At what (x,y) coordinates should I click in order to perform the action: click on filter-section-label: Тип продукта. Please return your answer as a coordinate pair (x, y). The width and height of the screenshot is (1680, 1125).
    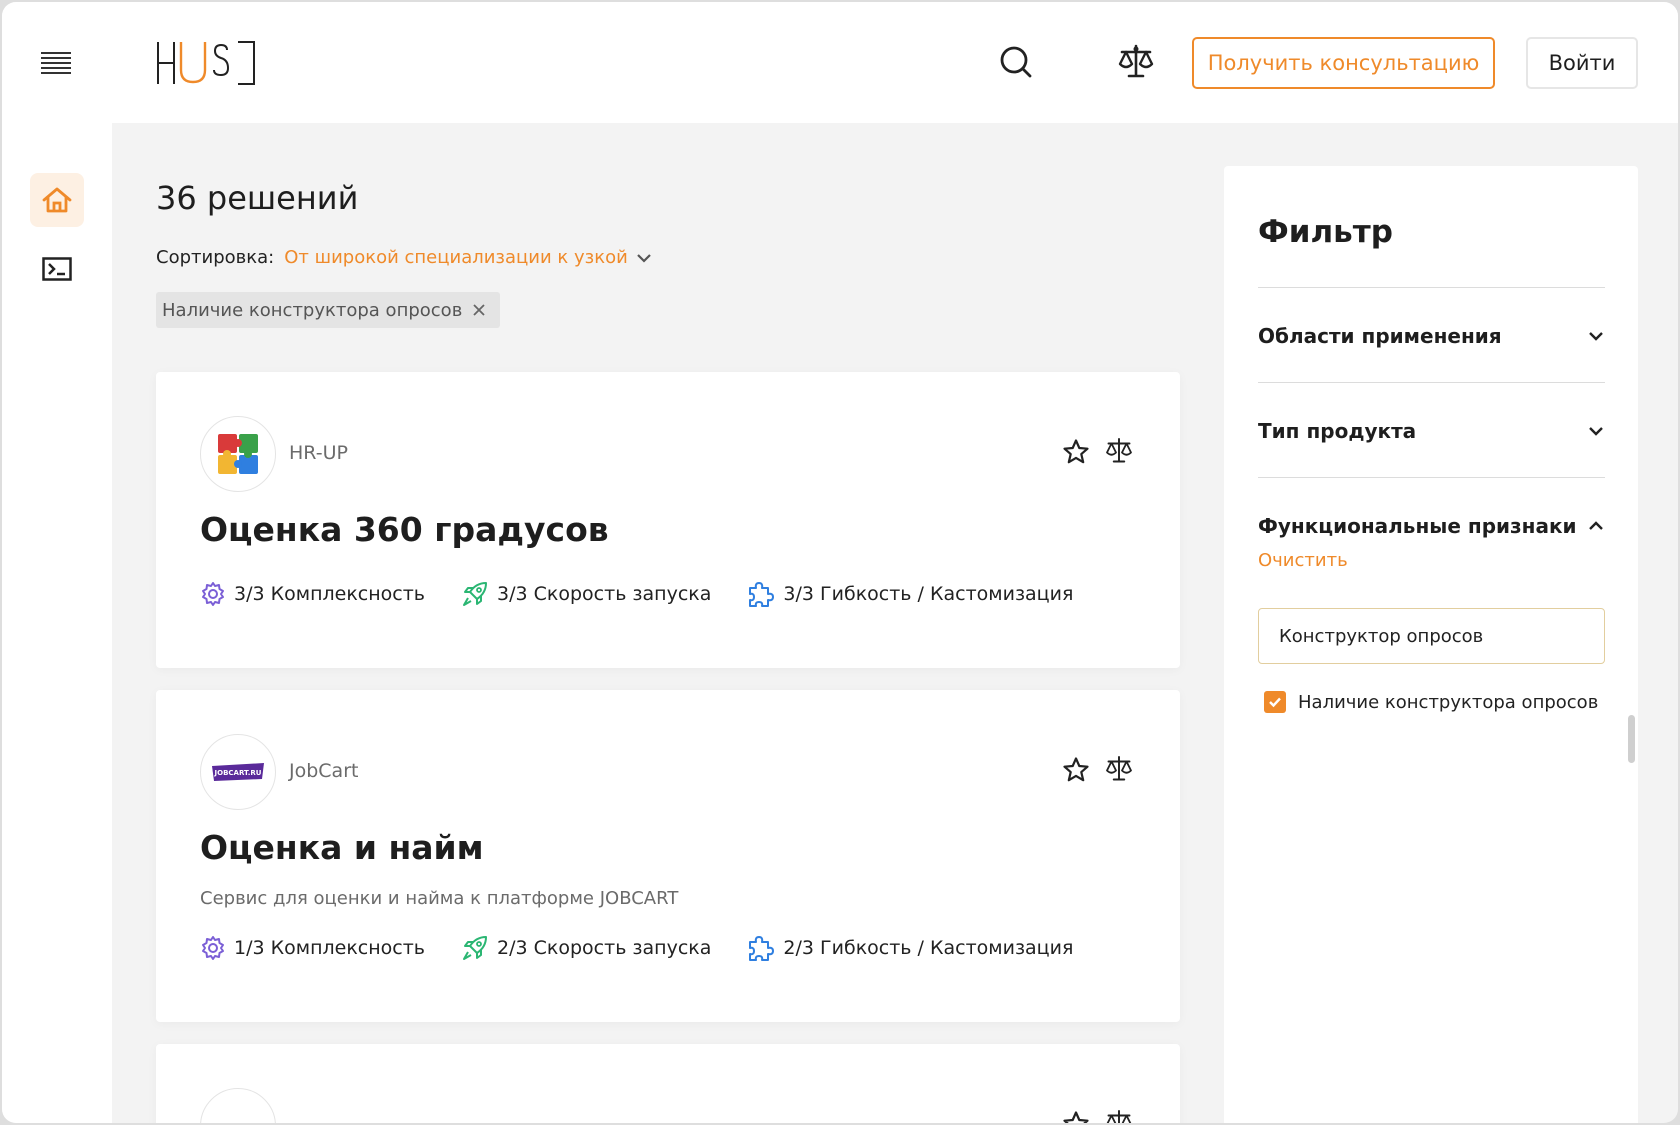
    Looking at the image, I should click on (1337, 431).